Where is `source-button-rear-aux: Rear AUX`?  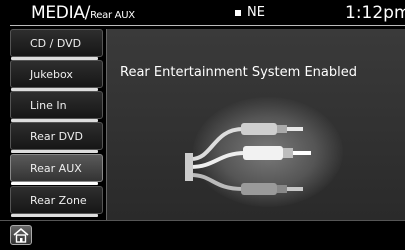 source-button-rear-aux: Rear AUX is located at coordinates (56, 169).